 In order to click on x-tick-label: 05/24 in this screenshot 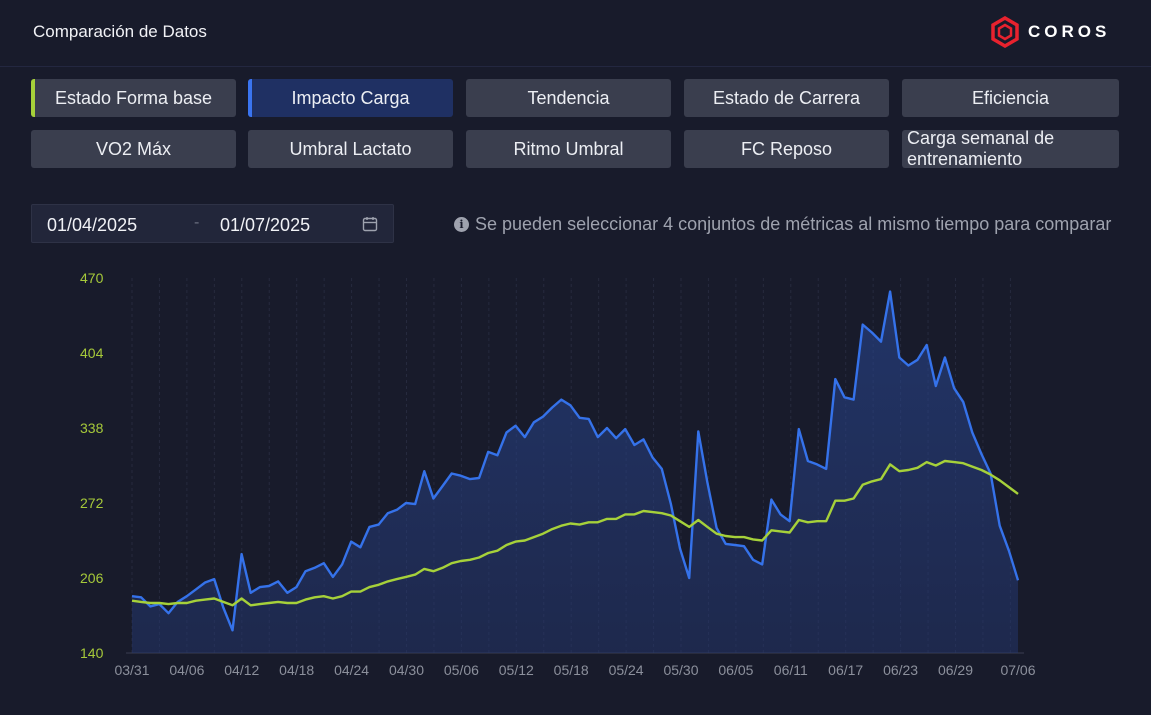, I will do `click(626, 670)`.